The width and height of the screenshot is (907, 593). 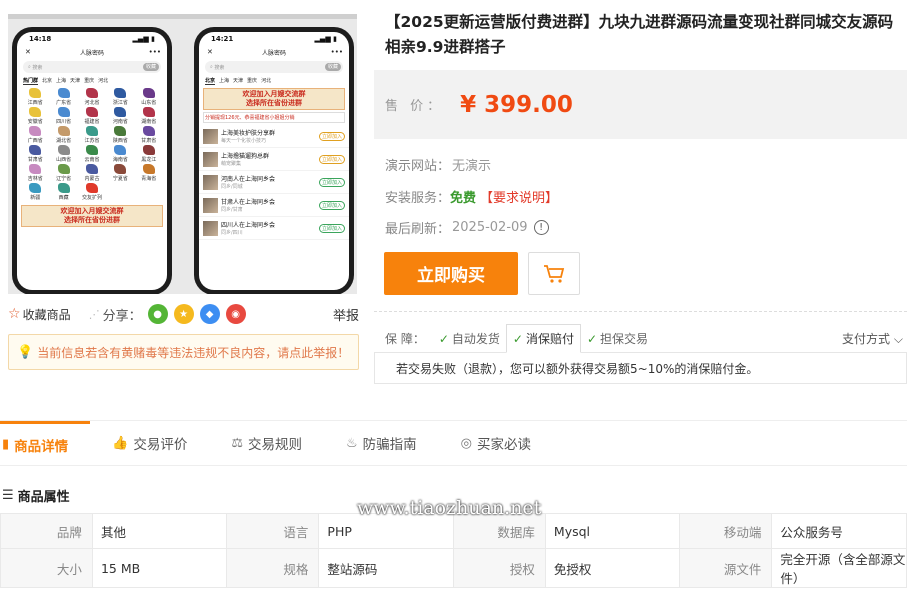 I want to click on province-item: 海南省, so click(x=120, y=154).